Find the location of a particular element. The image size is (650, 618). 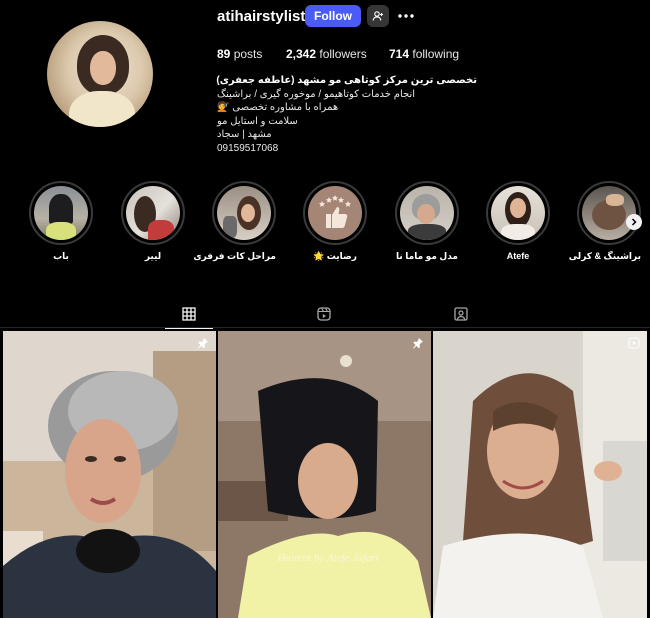

bio-line: همراه با مشاوره تخصصی 💇 is located at coordinates (278, 108).